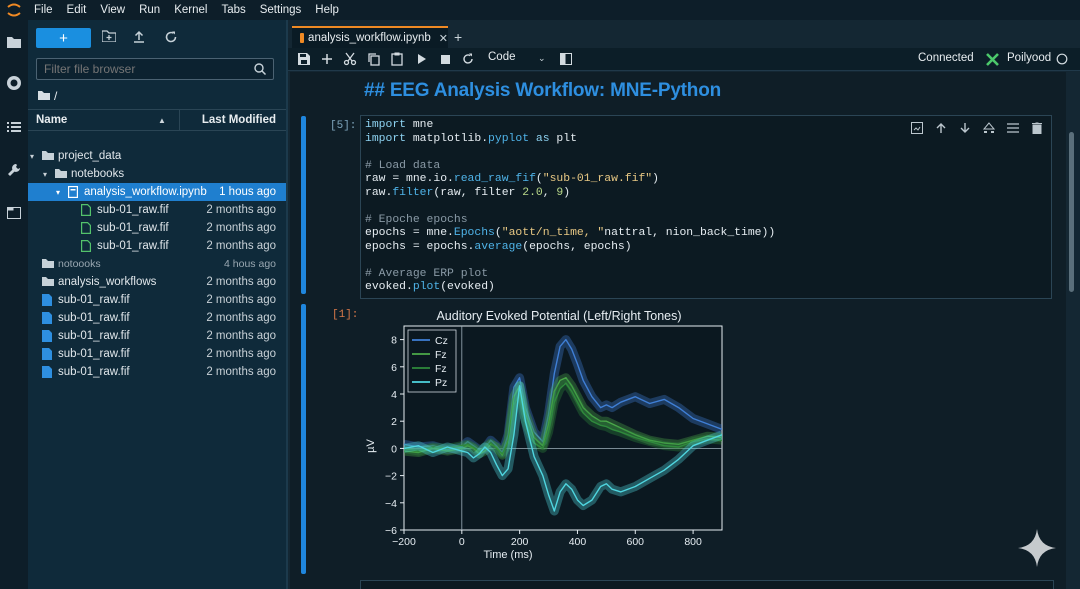 The image size is (1080, 589). What do you see at coordinates (917, 128) in the screenshot?
I see `render-side-by-side-icon` at bounding box center [917, 128].